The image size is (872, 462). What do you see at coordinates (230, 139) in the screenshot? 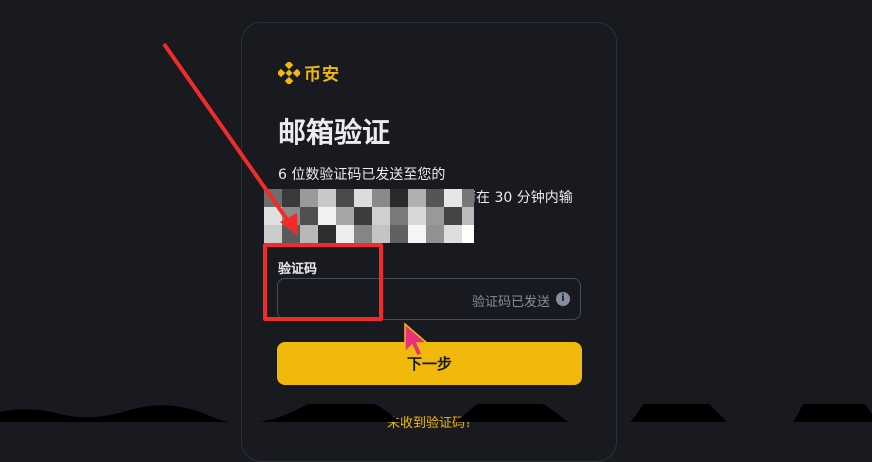
I see `red-arrow-annotation` at bounding box center [230, 139].